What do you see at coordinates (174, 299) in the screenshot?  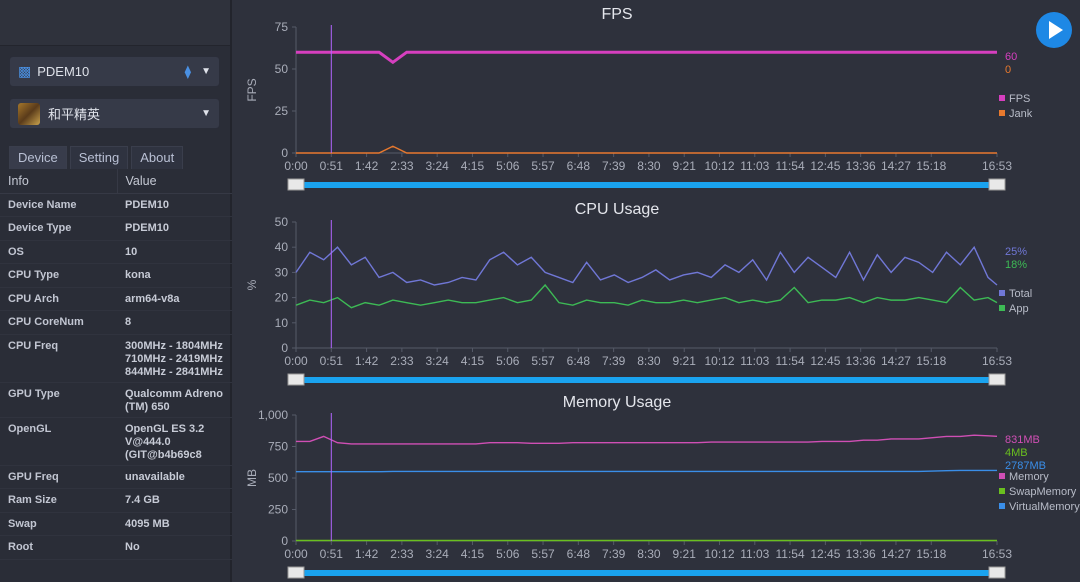 I see `info-value: arm64-v8a` at bounding box center [174, 299].